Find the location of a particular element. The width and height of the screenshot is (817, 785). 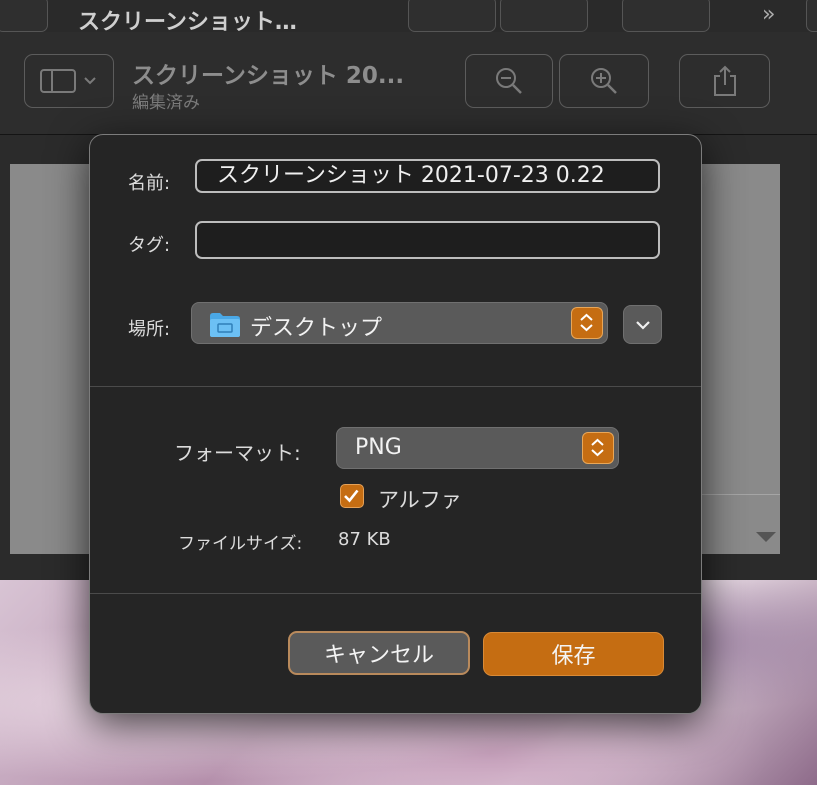

filesize-label: ファイルサイズ: is located at coordinates (240, 544).